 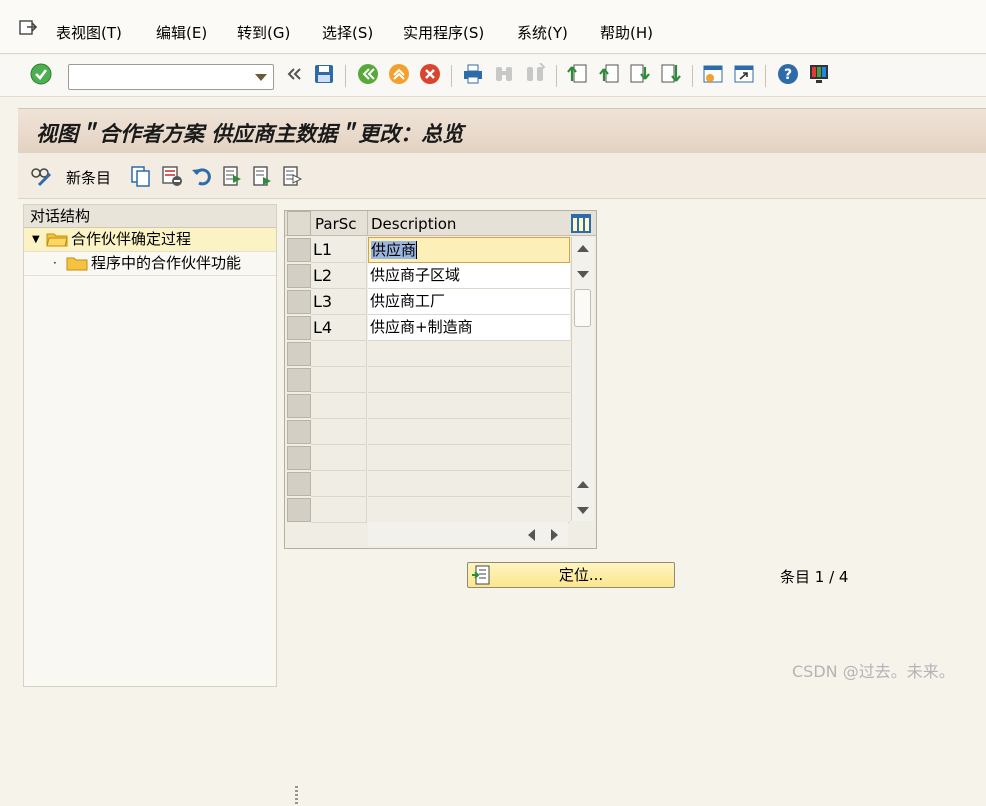 I want to click on cell-description-text: 供应商子区域, so click(x=415, y=275).